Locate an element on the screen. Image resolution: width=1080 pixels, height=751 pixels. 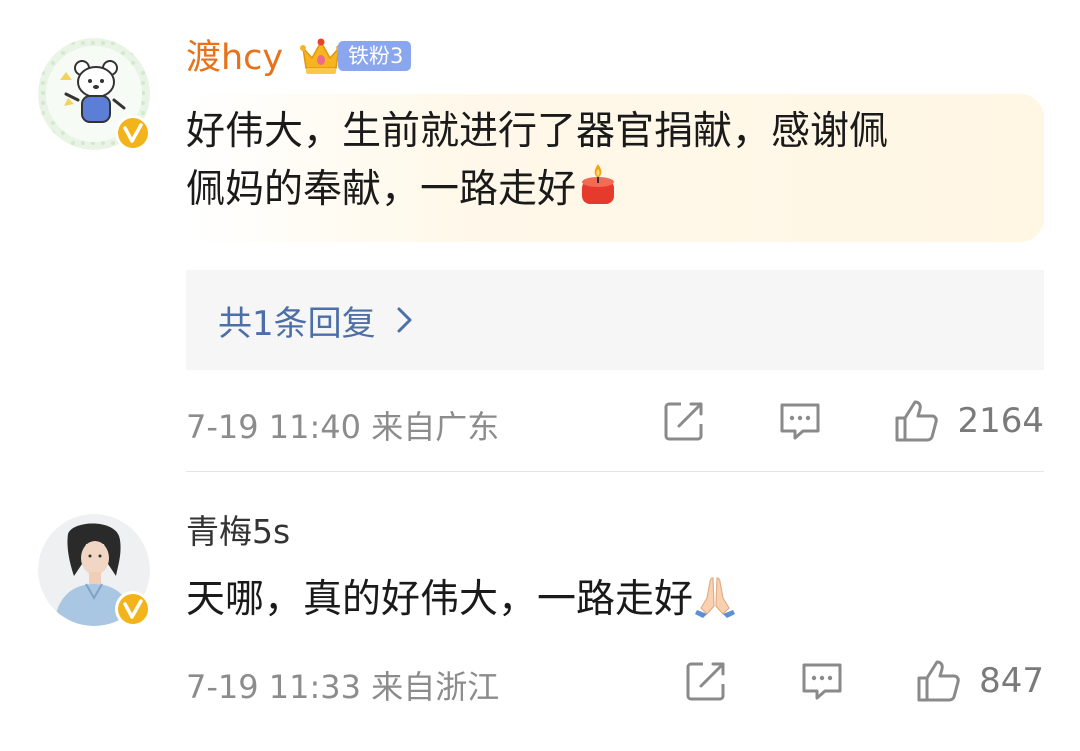
comment-text-segment: 佩妈的奉献，一路走好 is located at coordinates (381, 189).